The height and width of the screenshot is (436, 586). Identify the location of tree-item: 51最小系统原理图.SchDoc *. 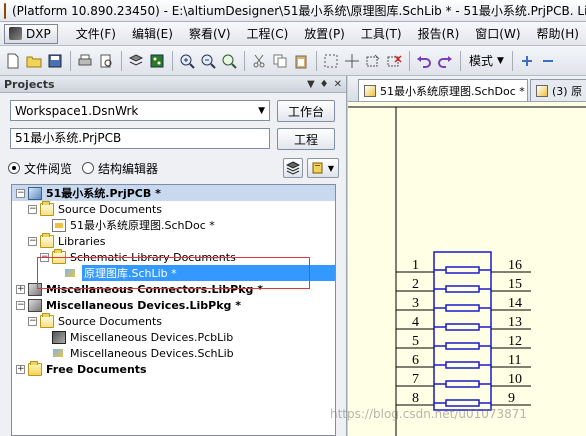
(173, 225).